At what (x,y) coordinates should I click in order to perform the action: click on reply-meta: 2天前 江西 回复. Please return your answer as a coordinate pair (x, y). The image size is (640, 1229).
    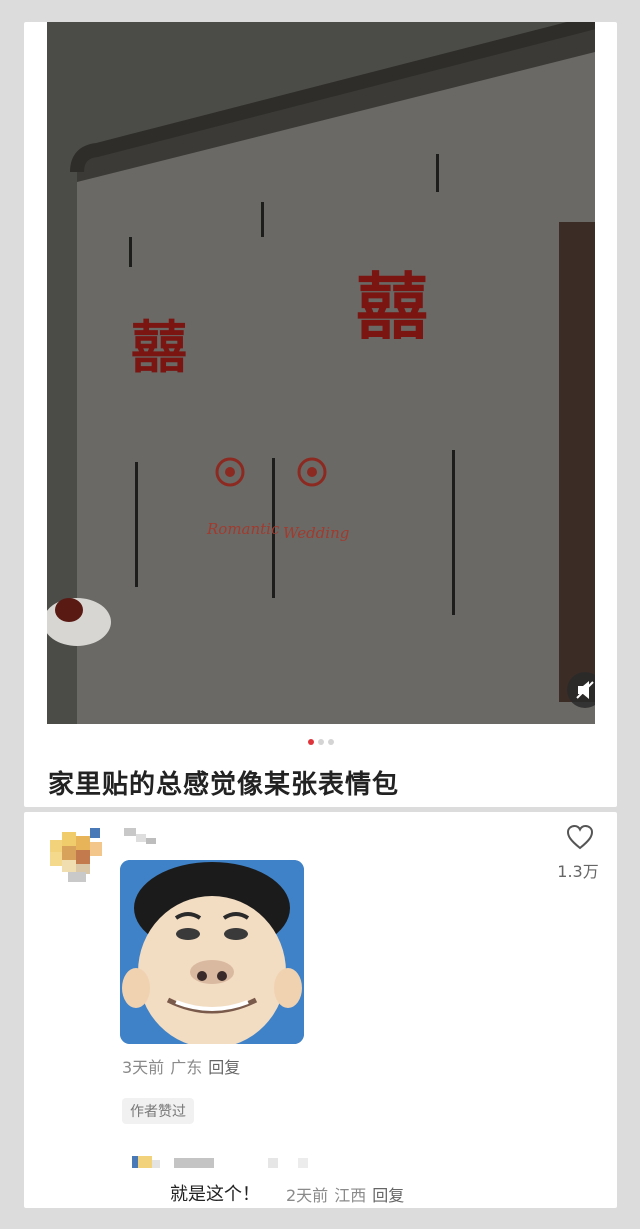
    Looking at the image, I should click on (348, 1194).